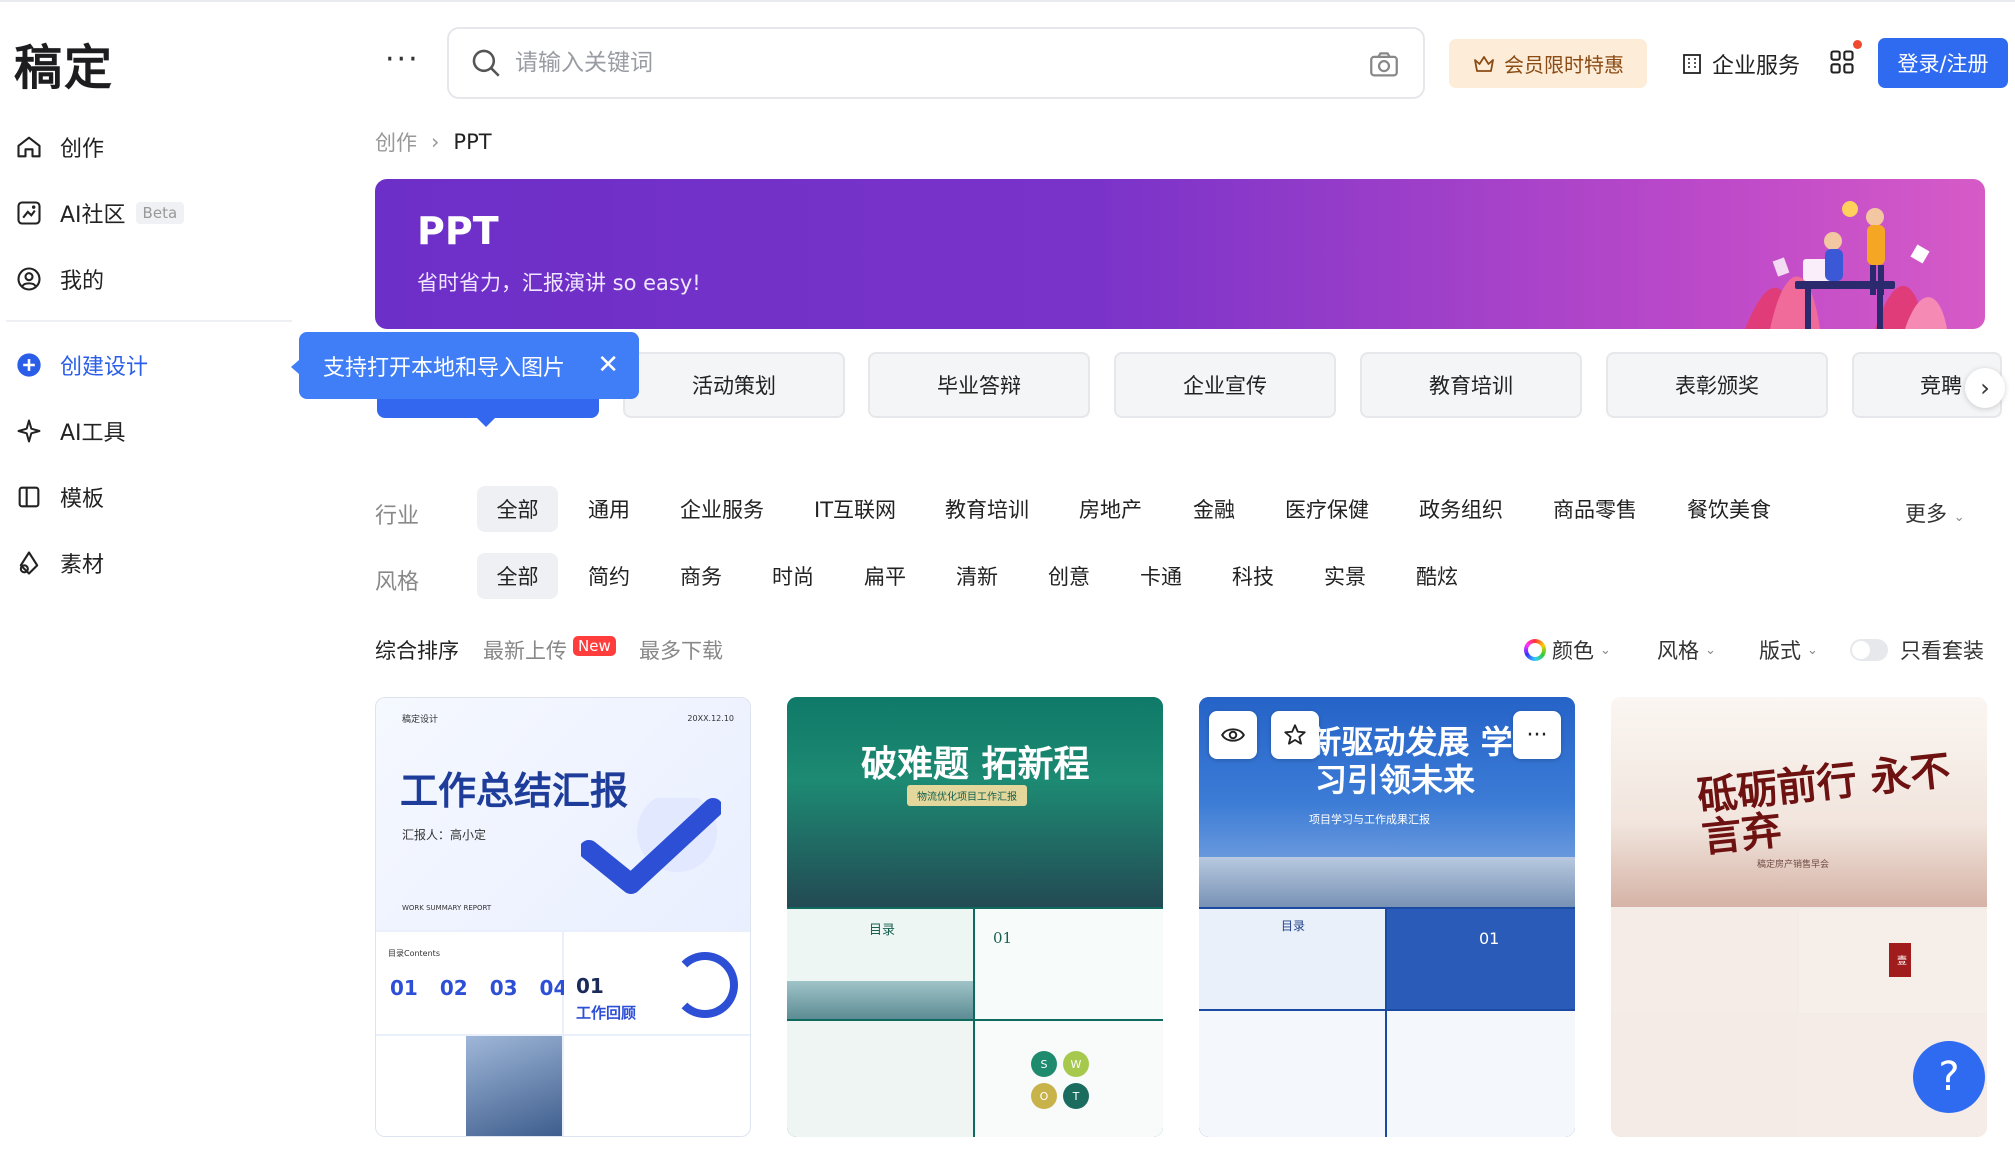 The width and height of the screenshot is (2015, 1160). Describe the element at coordinates (1225, 385) in the screenshot. I see `category-corporate-promo: 企业宣传` at that location.